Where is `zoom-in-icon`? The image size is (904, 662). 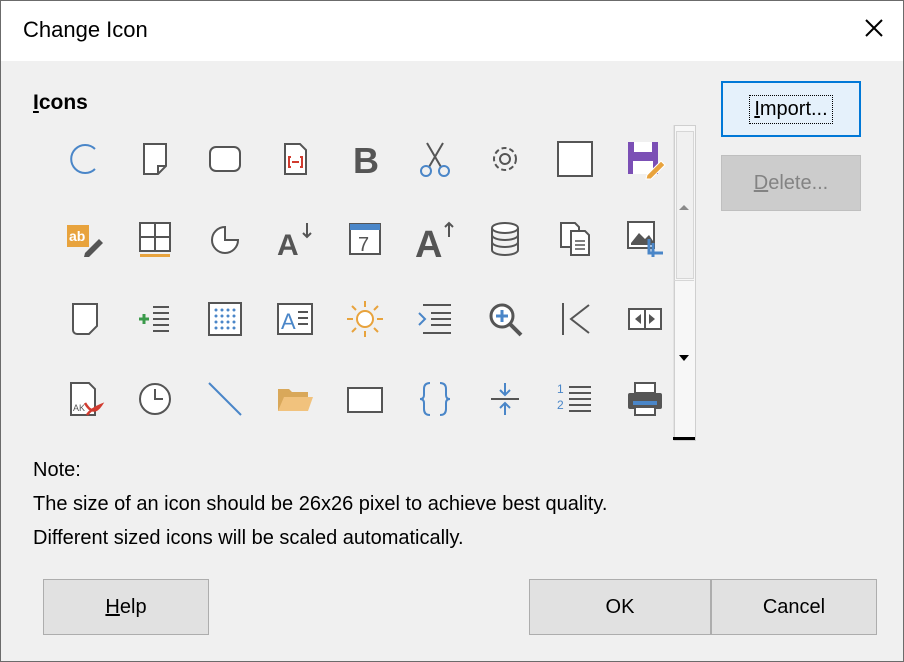
zoom-in-icon is located at coordinates (505, 319).